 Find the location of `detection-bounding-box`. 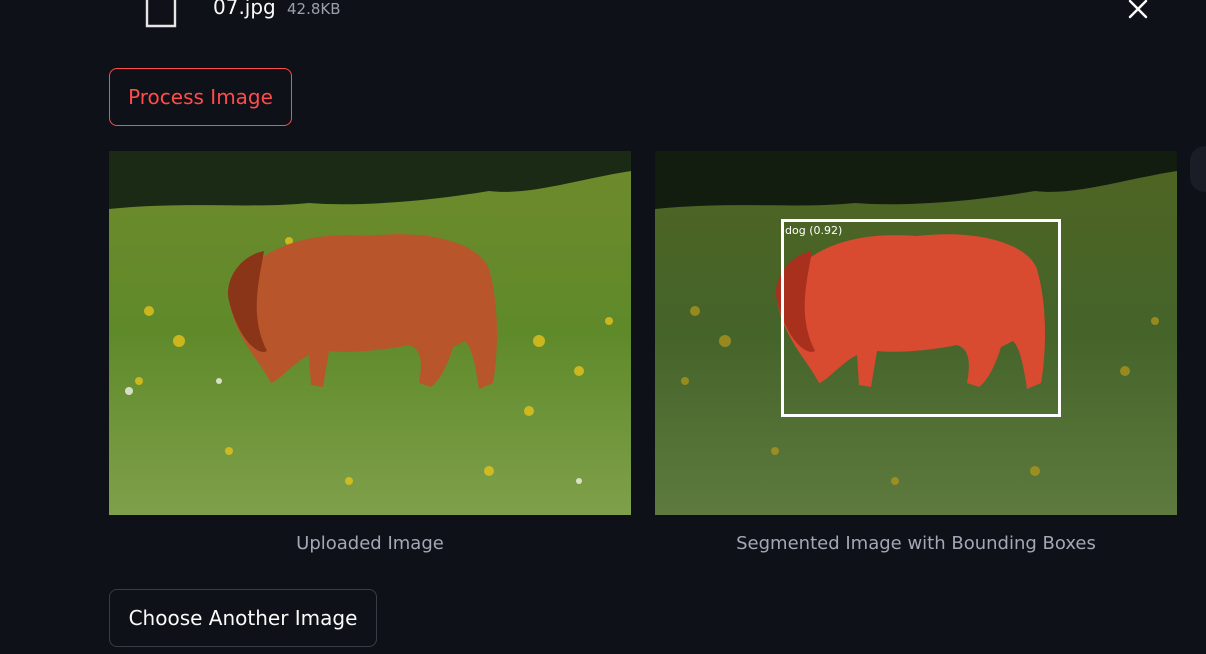

detection-bounding-box is located at coordinates (921, 318).